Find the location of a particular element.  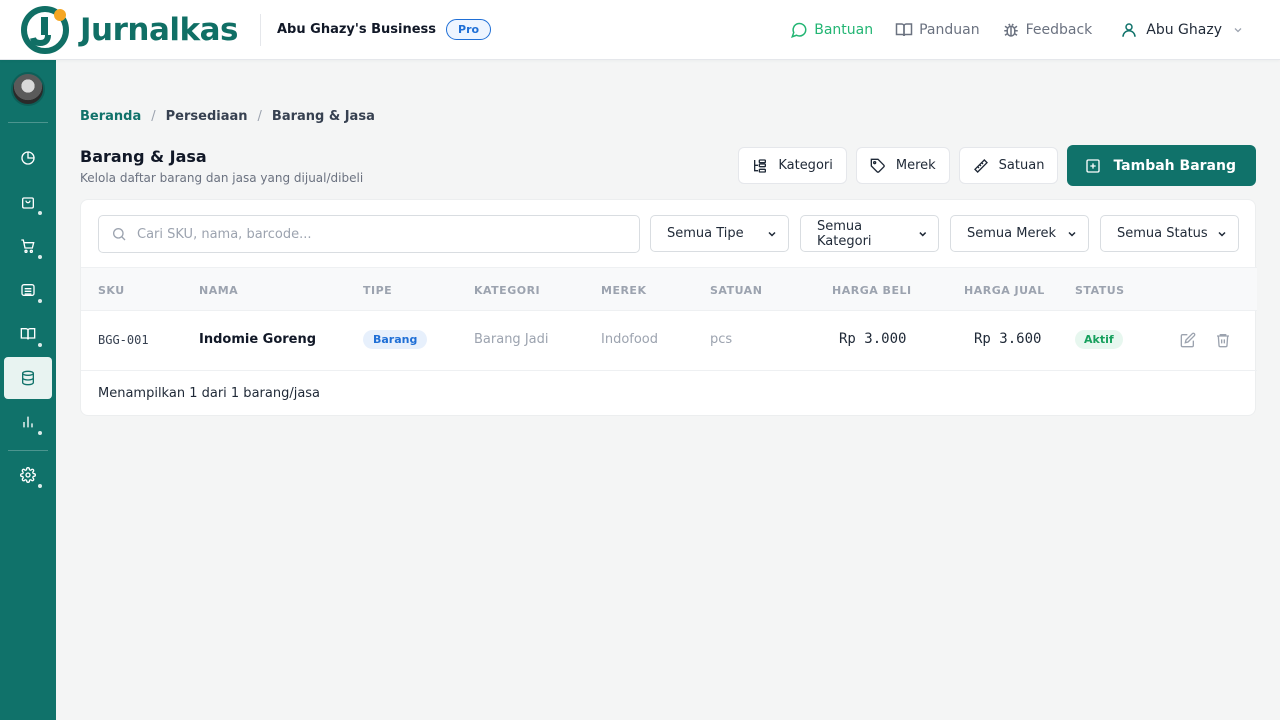

status-filter-select: Semua Status is located at coordinates (1169, 233).